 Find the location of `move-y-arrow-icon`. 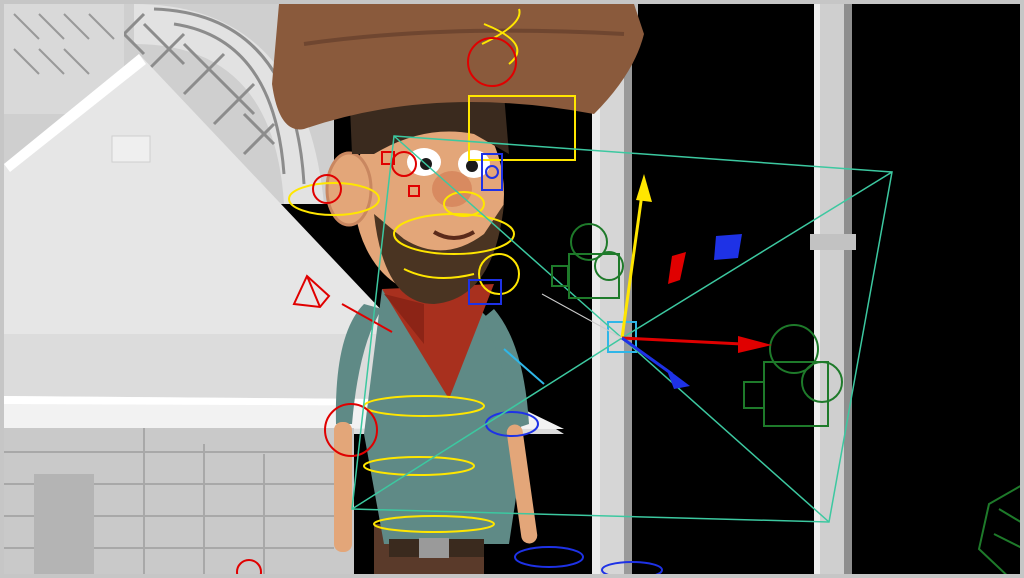

move-y-arrow-icon is located at coordinates (644, 188).